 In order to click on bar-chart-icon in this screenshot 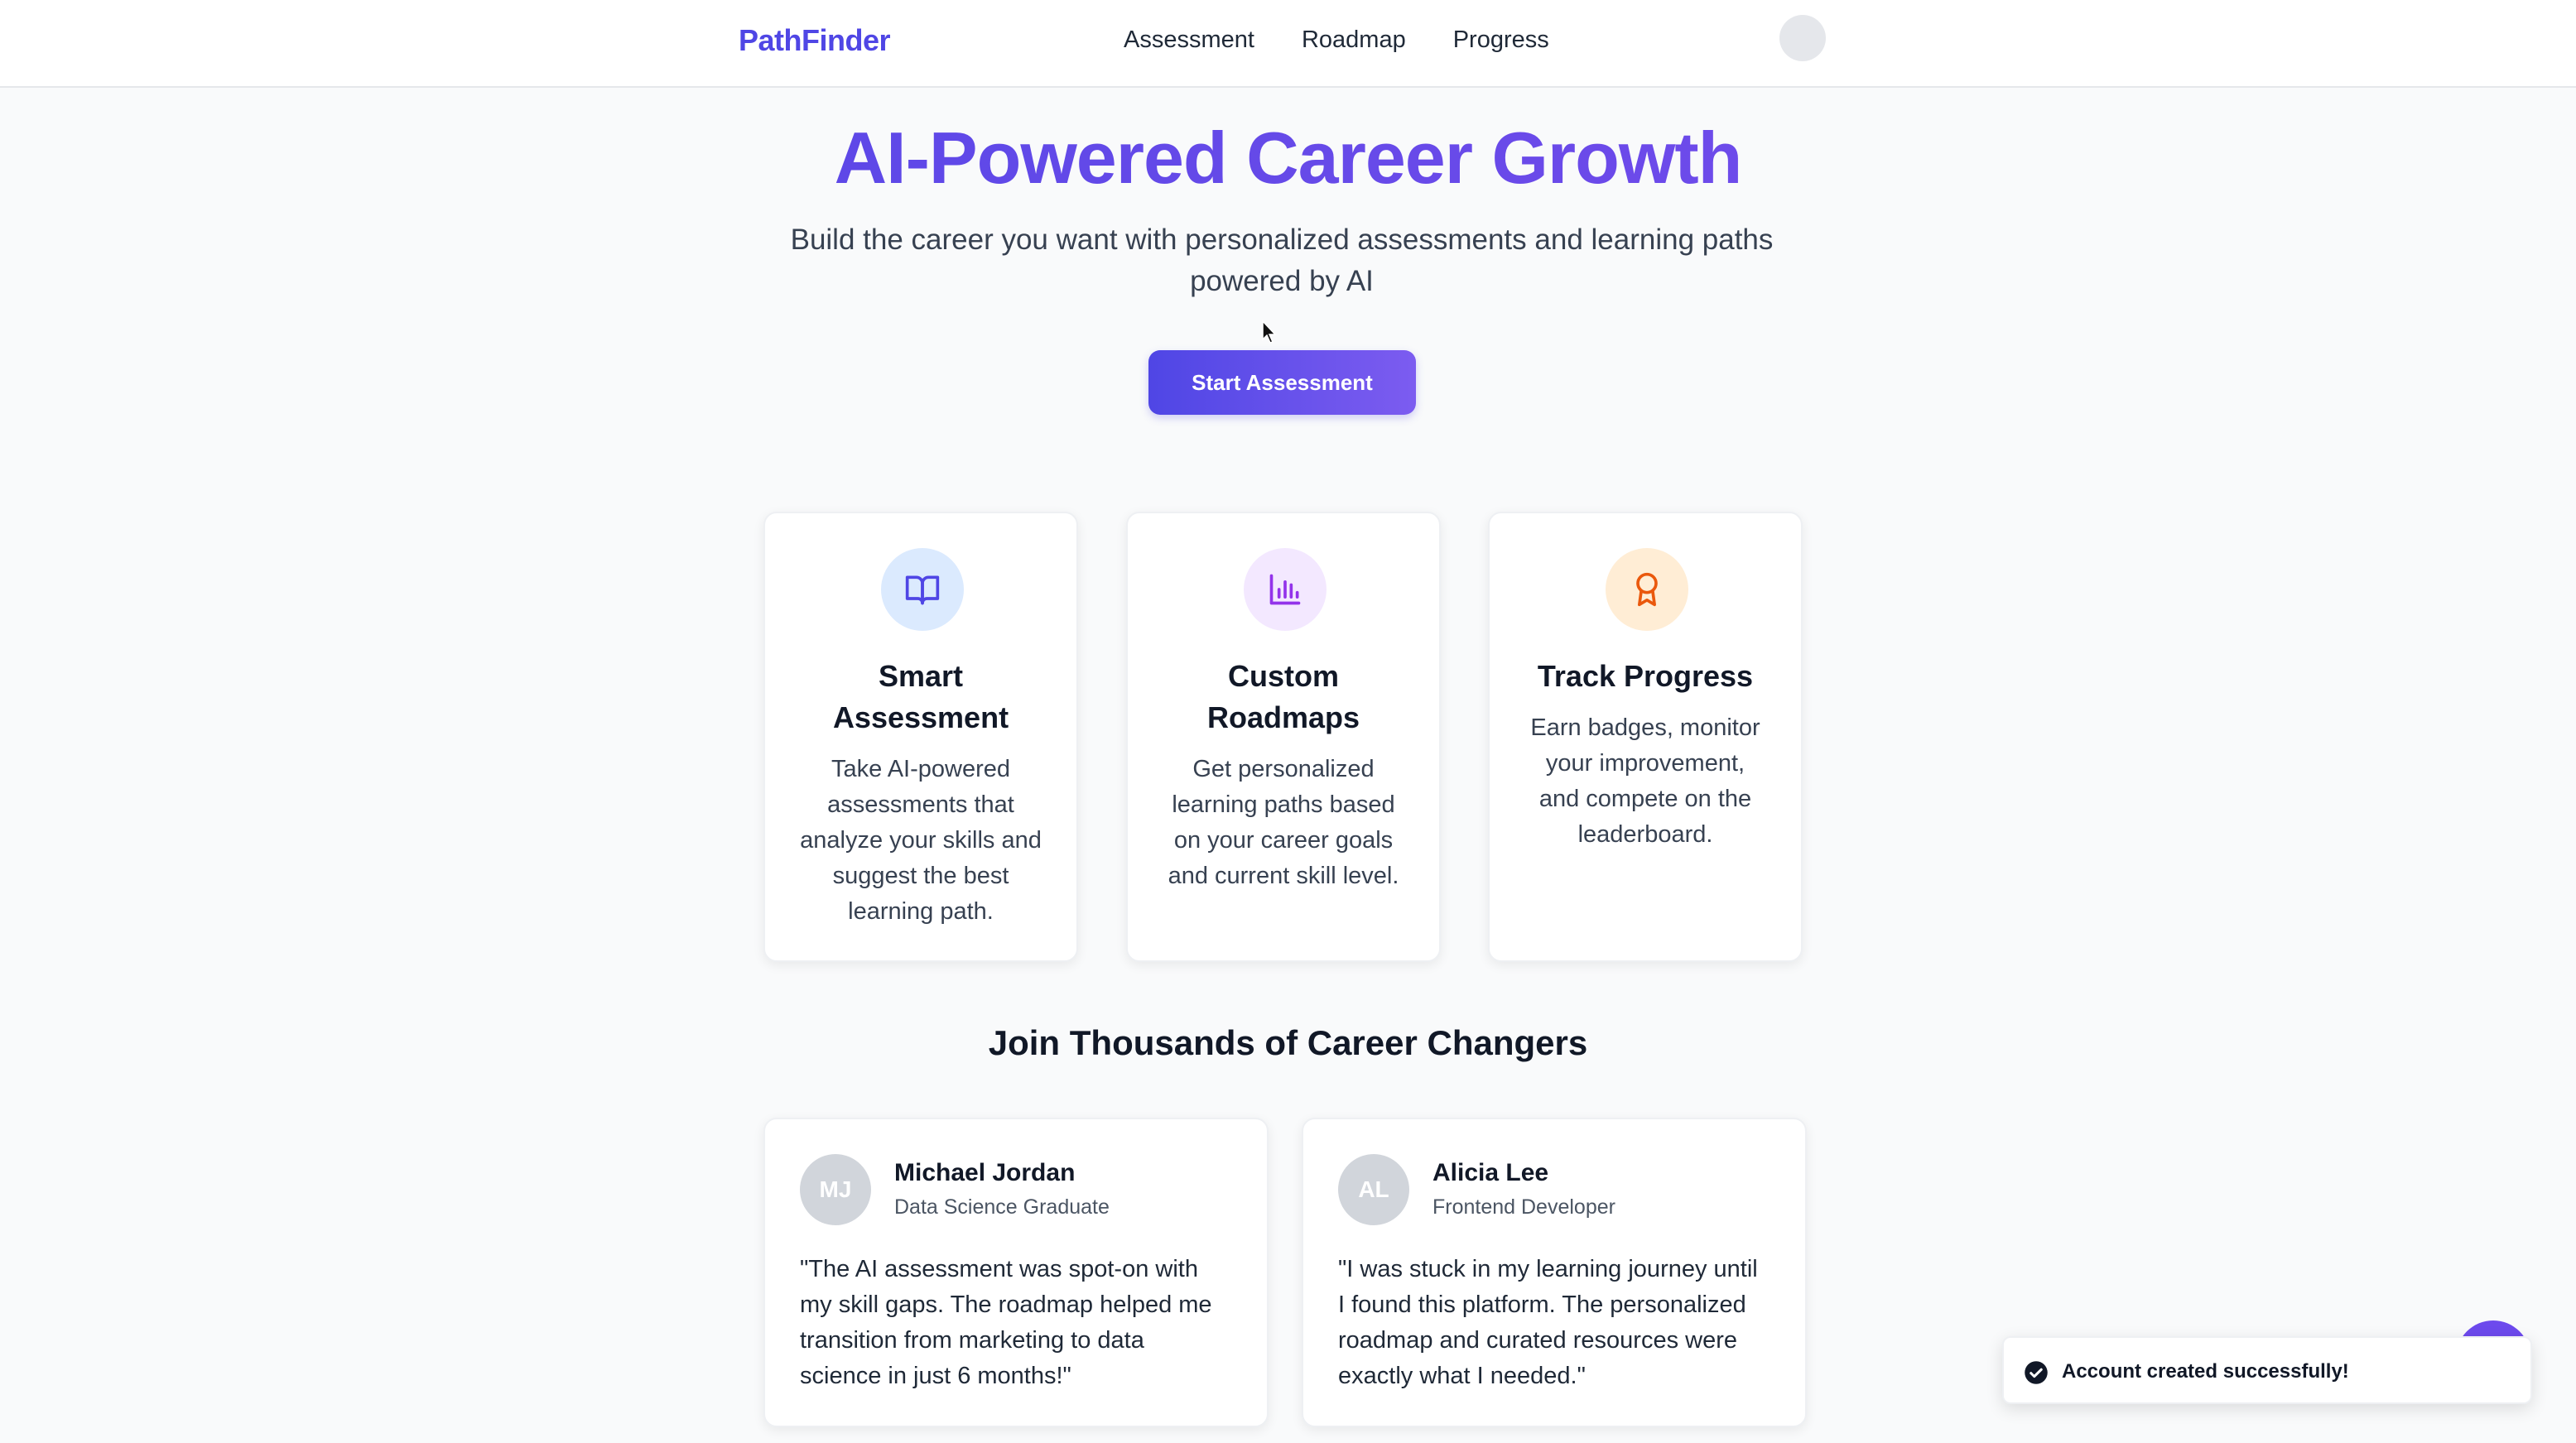, I will do `click(1285, 589)`.